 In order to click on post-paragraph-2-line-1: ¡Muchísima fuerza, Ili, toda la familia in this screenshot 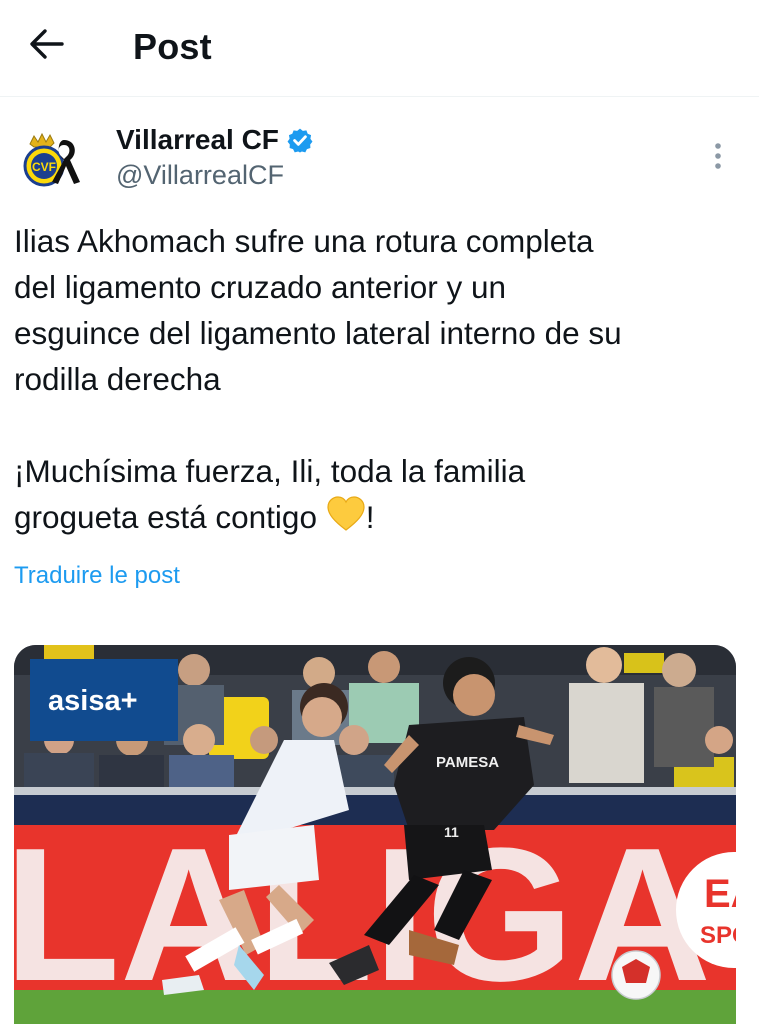, I will do `click(270, 471)`.